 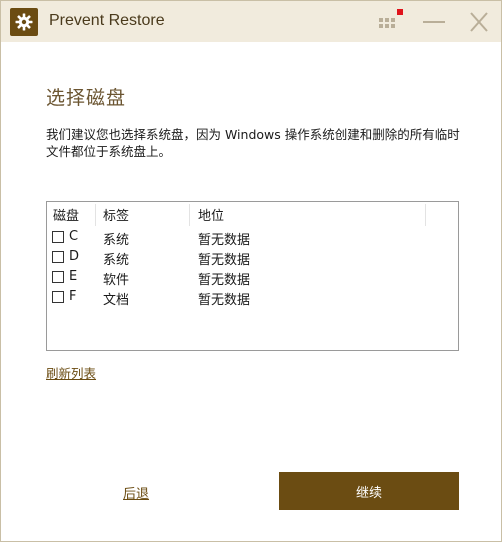 I want to click on column-header-status: 地位, so click(x=211, y=214).